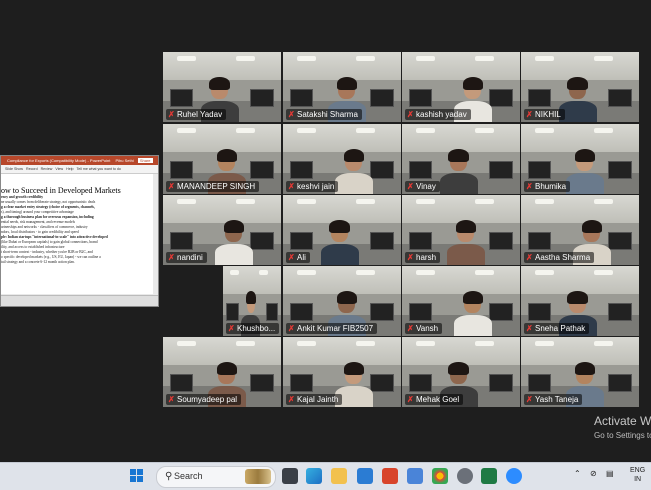 The width and height of the screenshot is (651, 490). Describe the element at coordinates (290, 476) in the screenshot. I see `task-view-icon` at that location.